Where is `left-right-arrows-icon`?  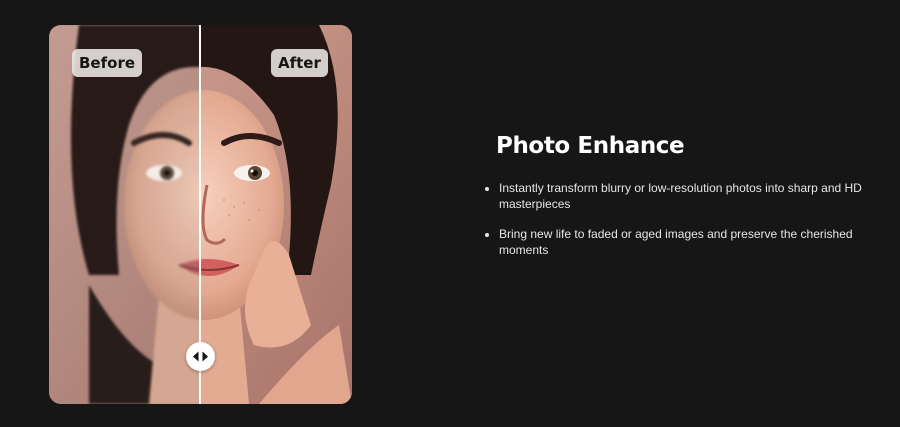 left-right-arrows-icon is located at coordinates (200, 356).